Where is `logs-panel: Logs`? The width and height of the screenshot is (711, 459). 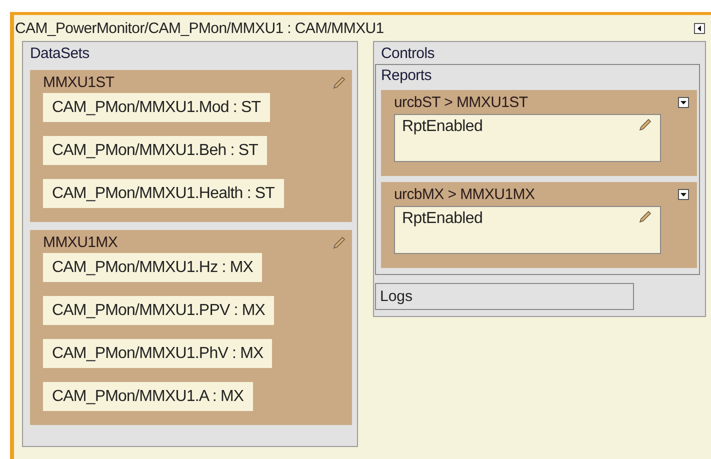 logs-panel: Logs is located at coordinates (504, 296).